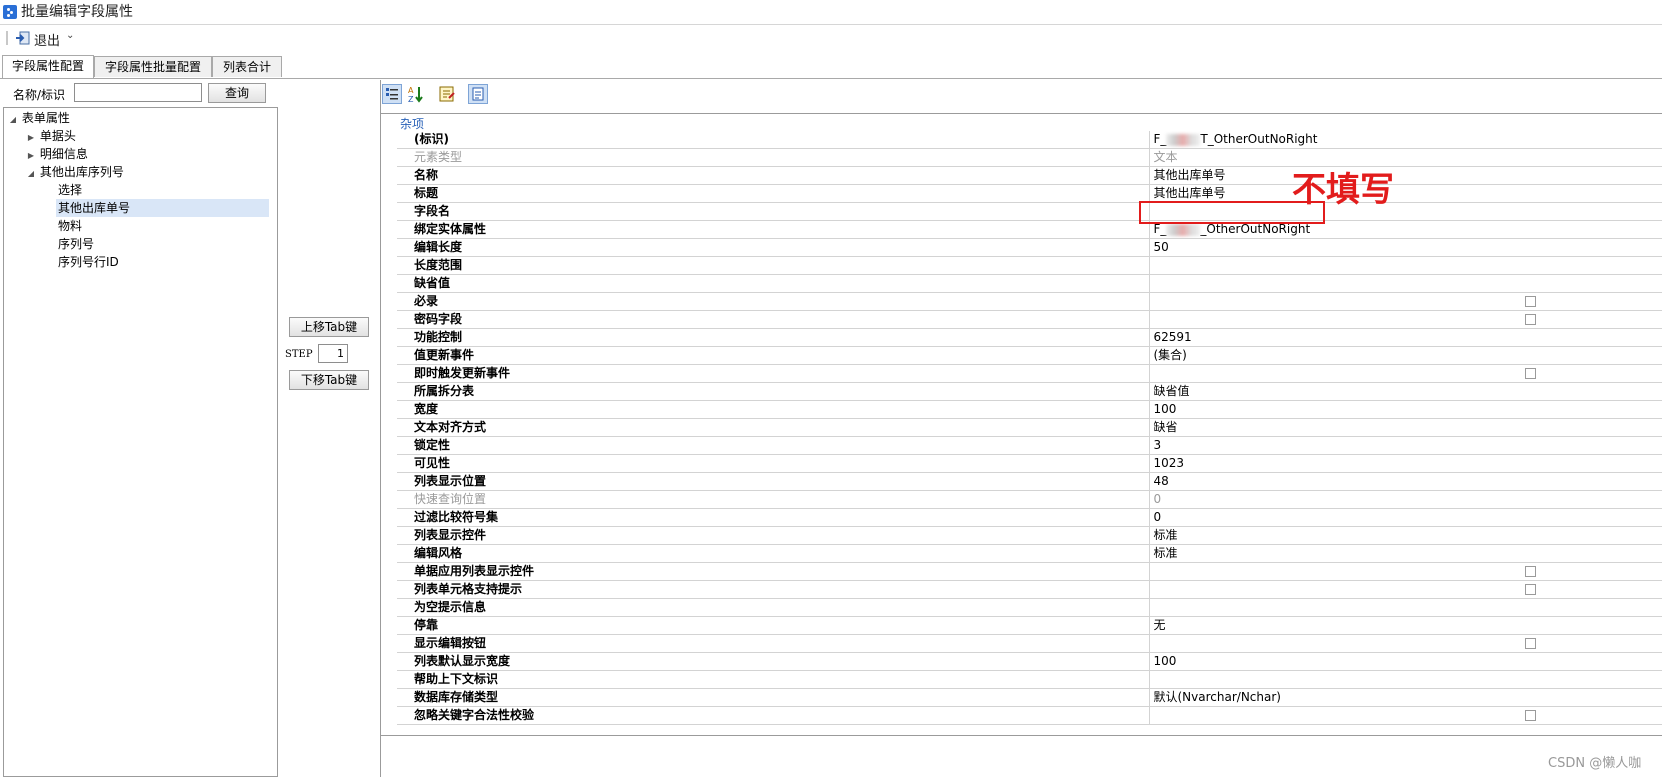 The width and height of the screenshot is (1662, 777). I want to click on property-row: 即时触发更新事件, so click(1029, 373).